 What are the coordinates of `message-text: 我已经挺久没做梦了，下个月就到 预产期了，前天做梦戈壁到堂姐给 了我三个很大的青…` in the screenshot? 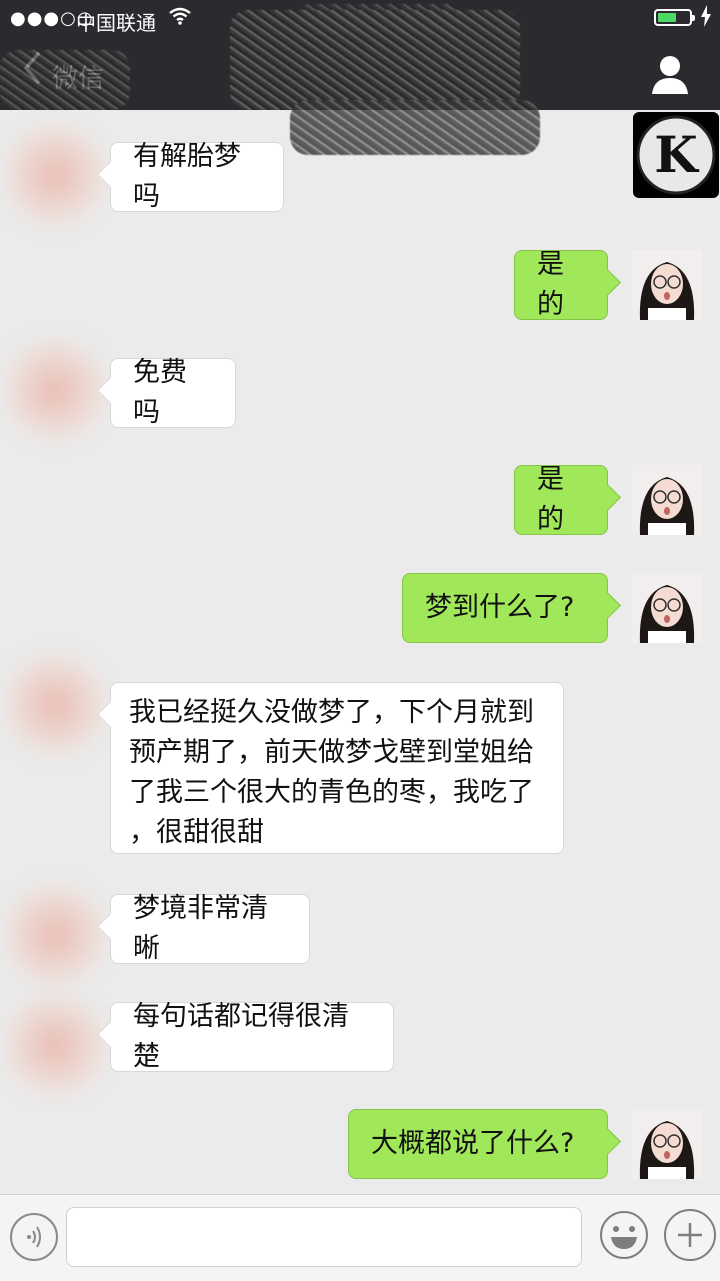 It's located at (331, 772).